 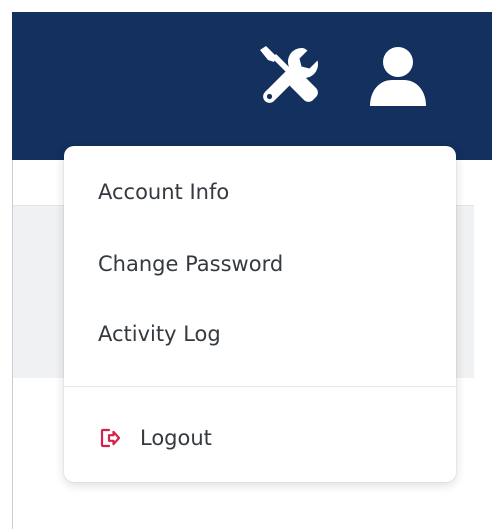 What do you see at coordinates (260, 192) in the screenshot?
I see `menu-item-account-info: Account Info` at bounding box center [260, 192].